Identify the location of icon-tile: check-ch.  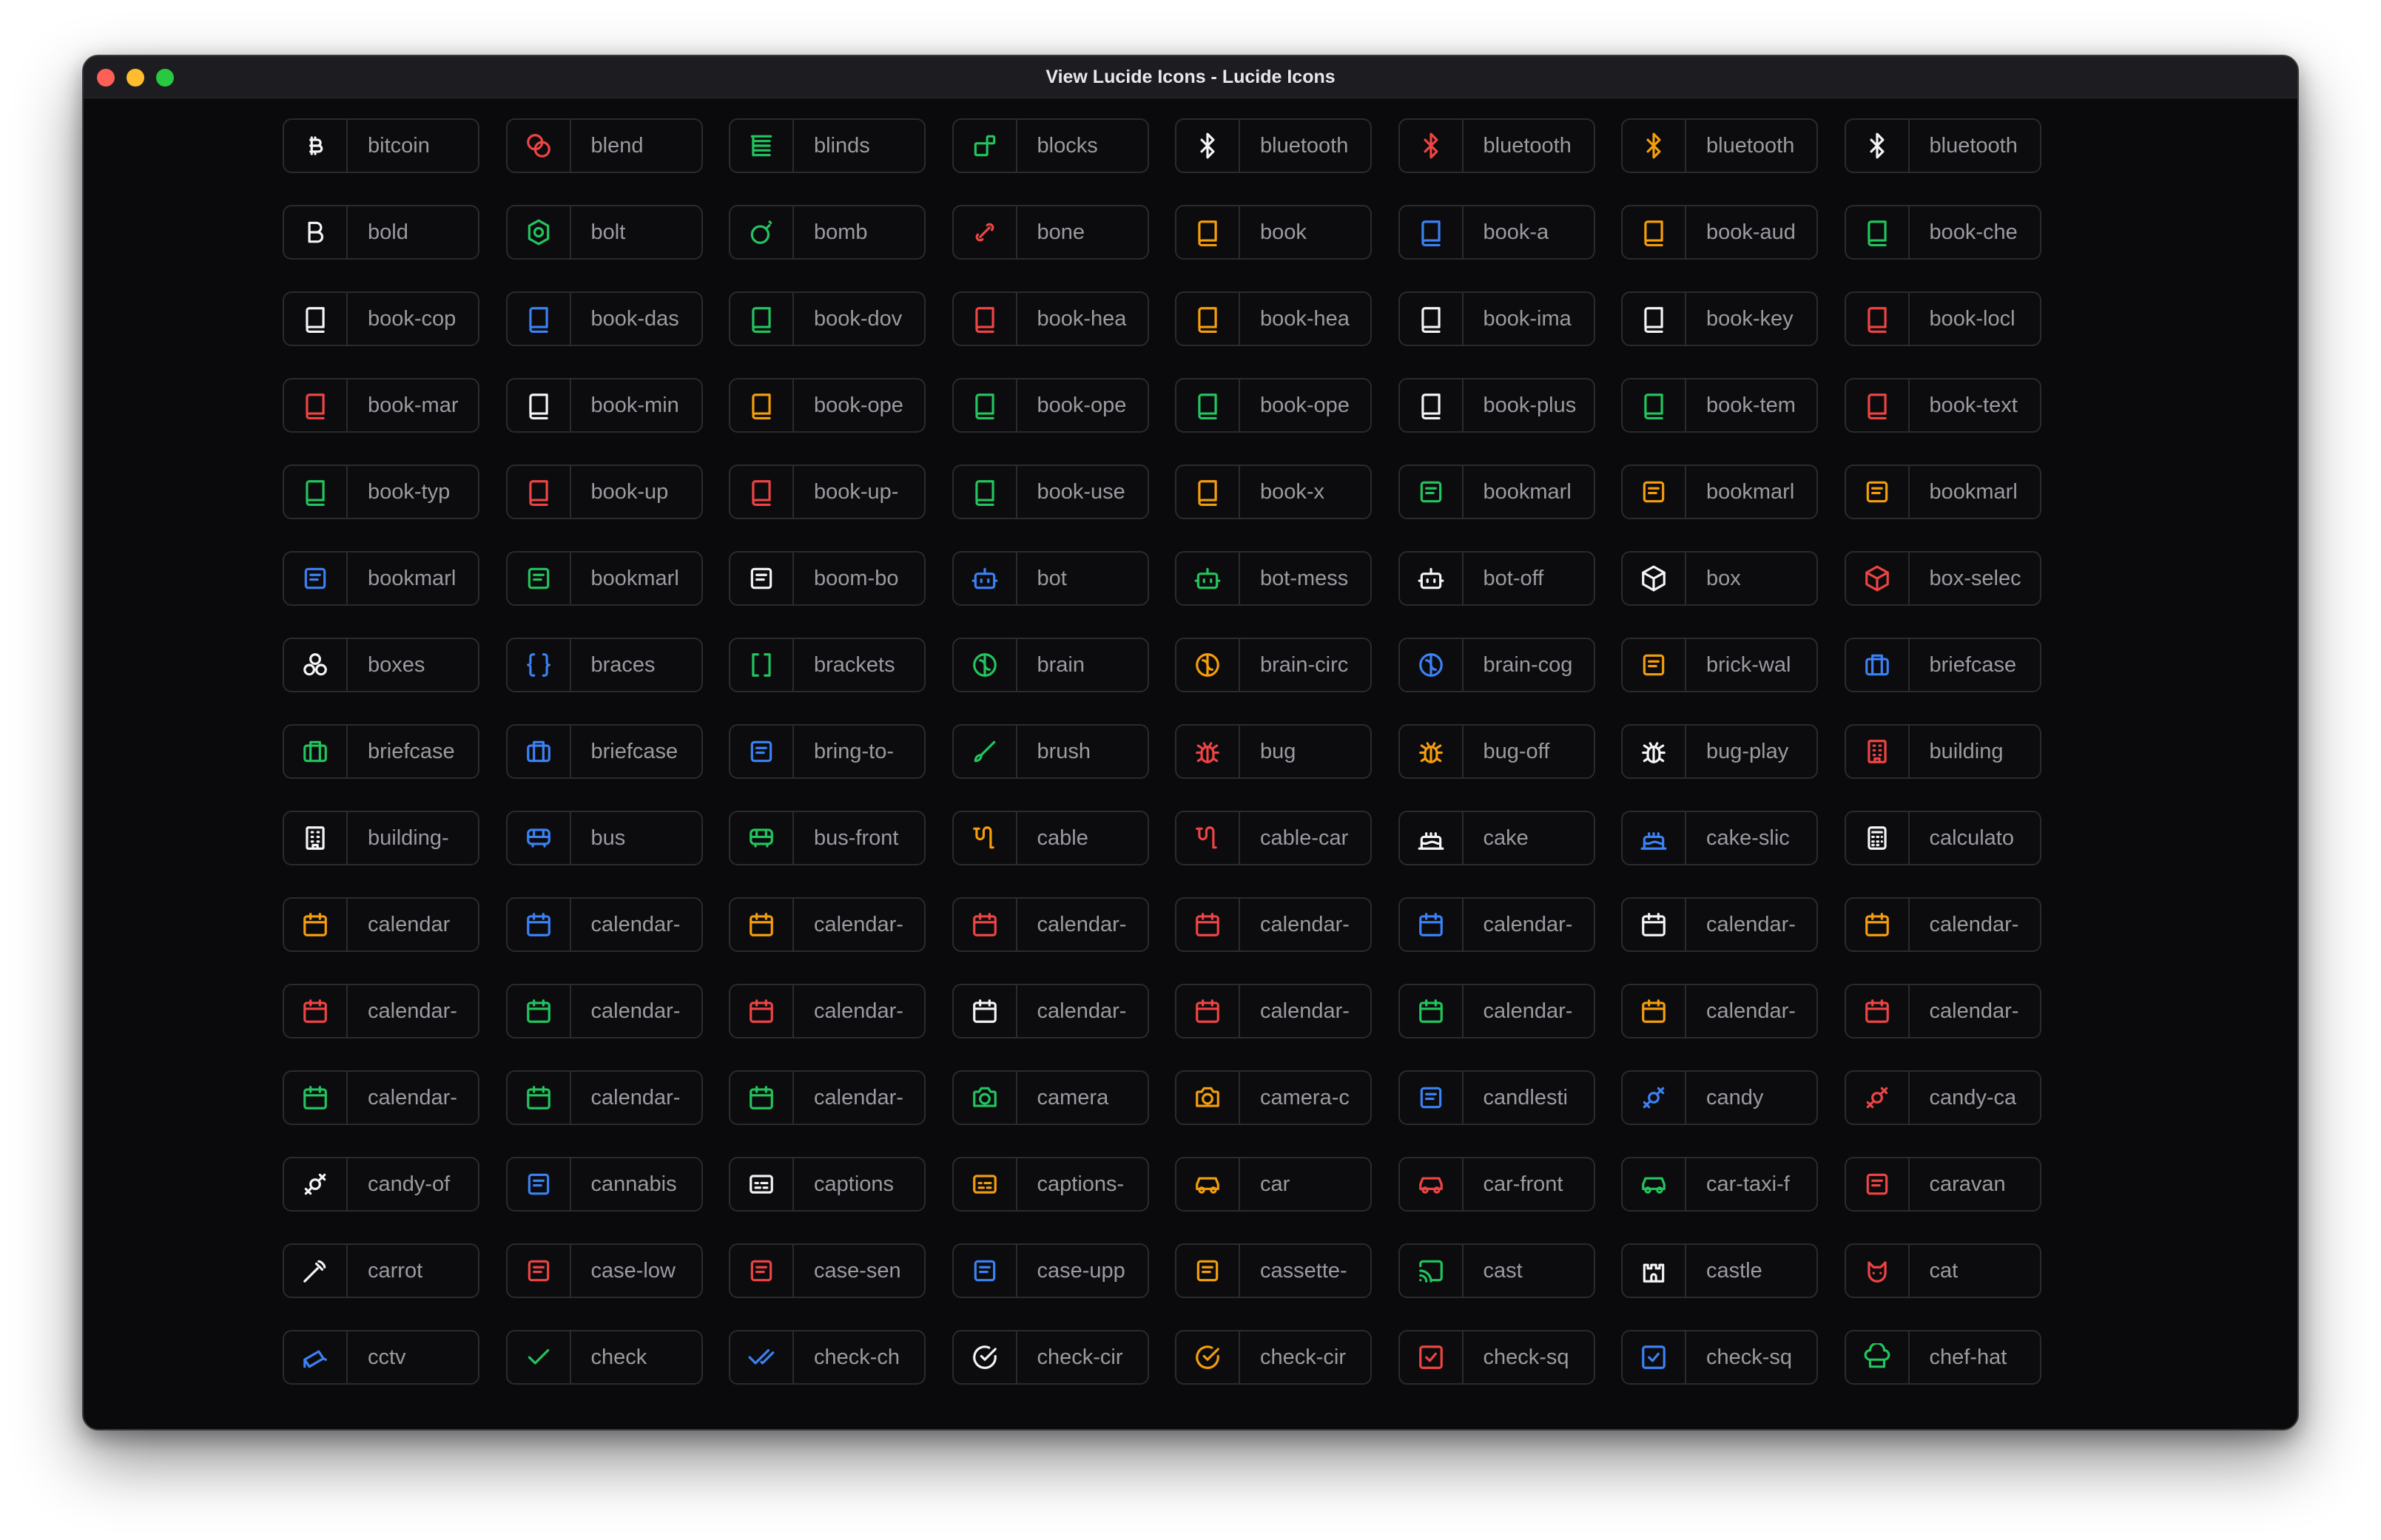
(827, 1357).